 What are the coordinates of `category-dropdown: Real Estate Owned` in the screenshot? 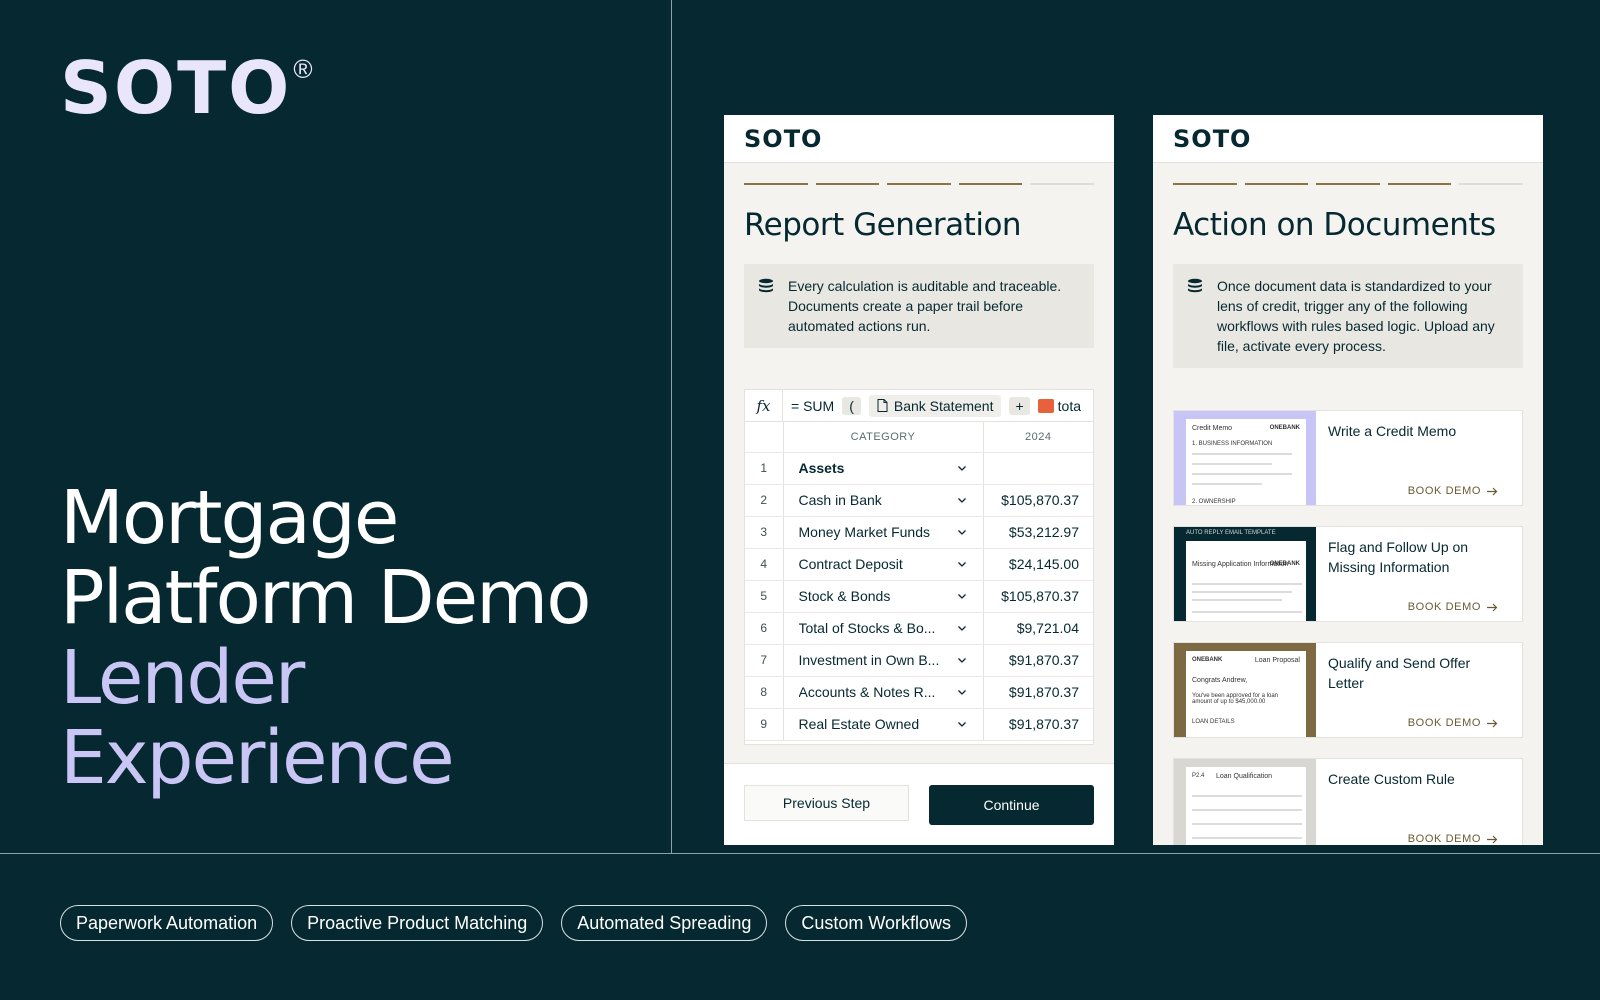 It's located at (891, 724).